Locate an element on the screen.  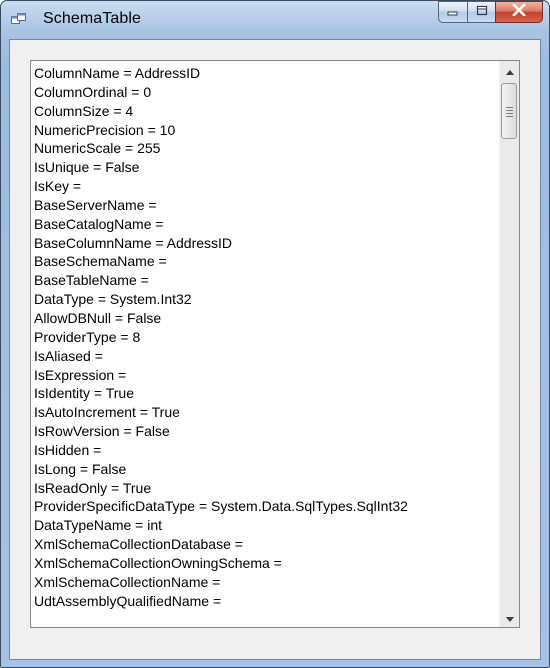
close-icon is located at coordinates (519, 12).